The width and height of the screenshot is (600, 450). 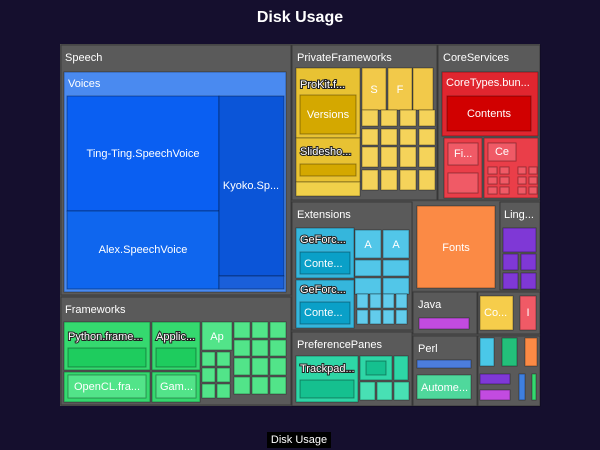 I want to click on footer-label: Disk Usage, so click(x=299, y=440).